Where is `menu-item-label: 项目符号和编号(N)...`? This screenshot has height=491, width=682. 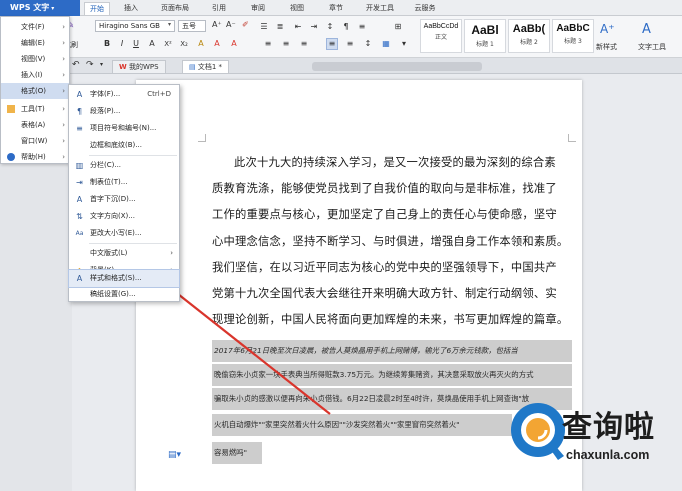
menu-item-label: 项目符号和编号(N)... is located at coordinates (123, 128).